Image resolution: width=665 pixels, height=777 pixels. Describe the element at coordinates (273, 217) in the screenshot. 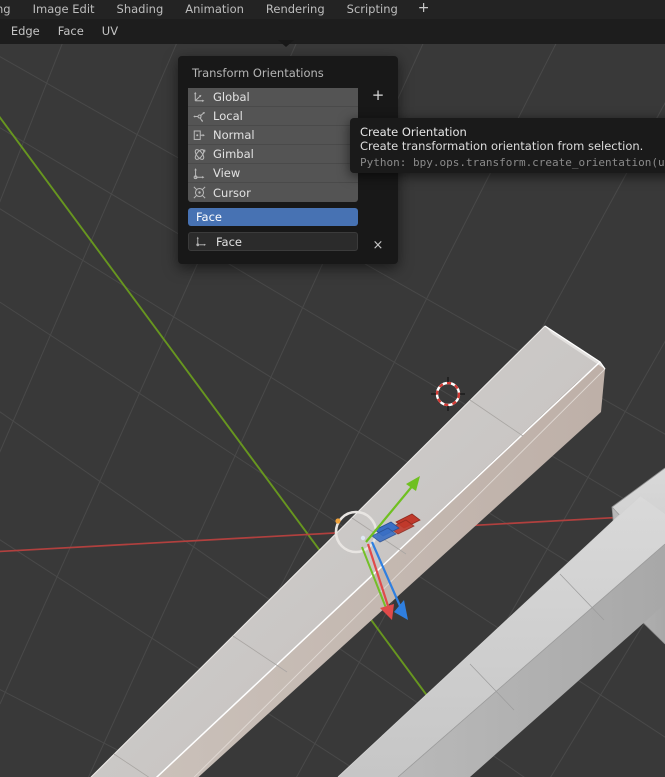

I see `custom-orientation-selected: Face` at that location.